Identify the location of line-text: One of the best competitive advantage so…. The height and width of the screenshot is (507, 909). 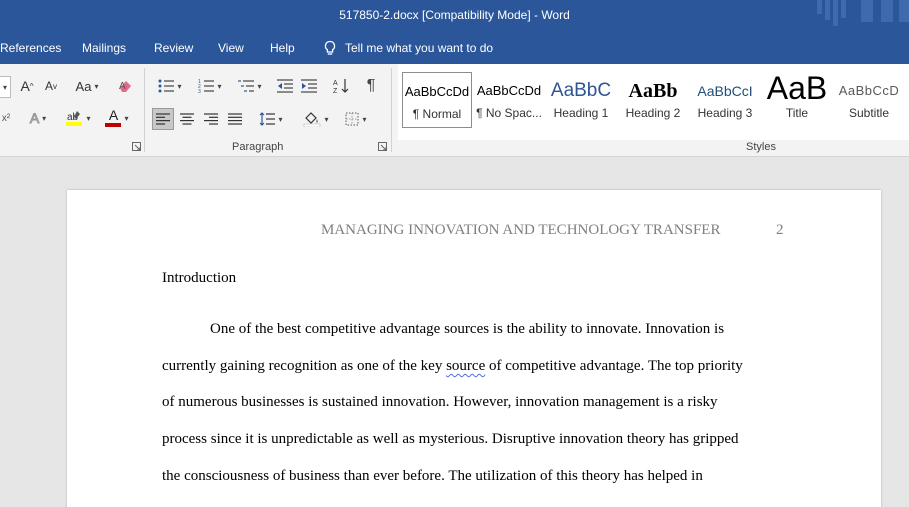
(467, 329).